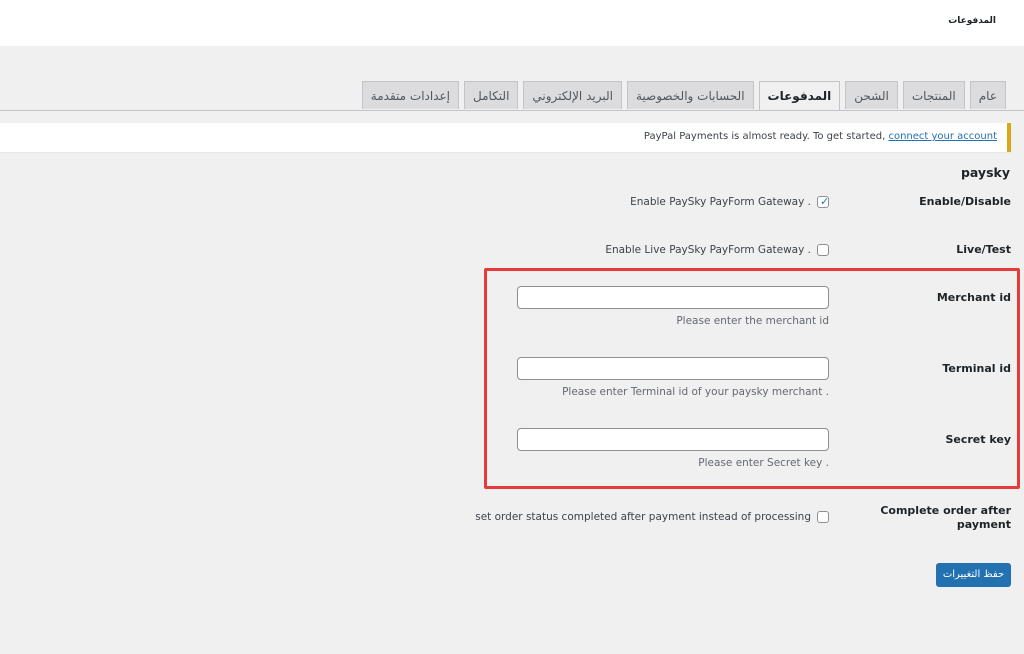  I want to click on complete-order-label: Complete order after payment, so click(945, 518).